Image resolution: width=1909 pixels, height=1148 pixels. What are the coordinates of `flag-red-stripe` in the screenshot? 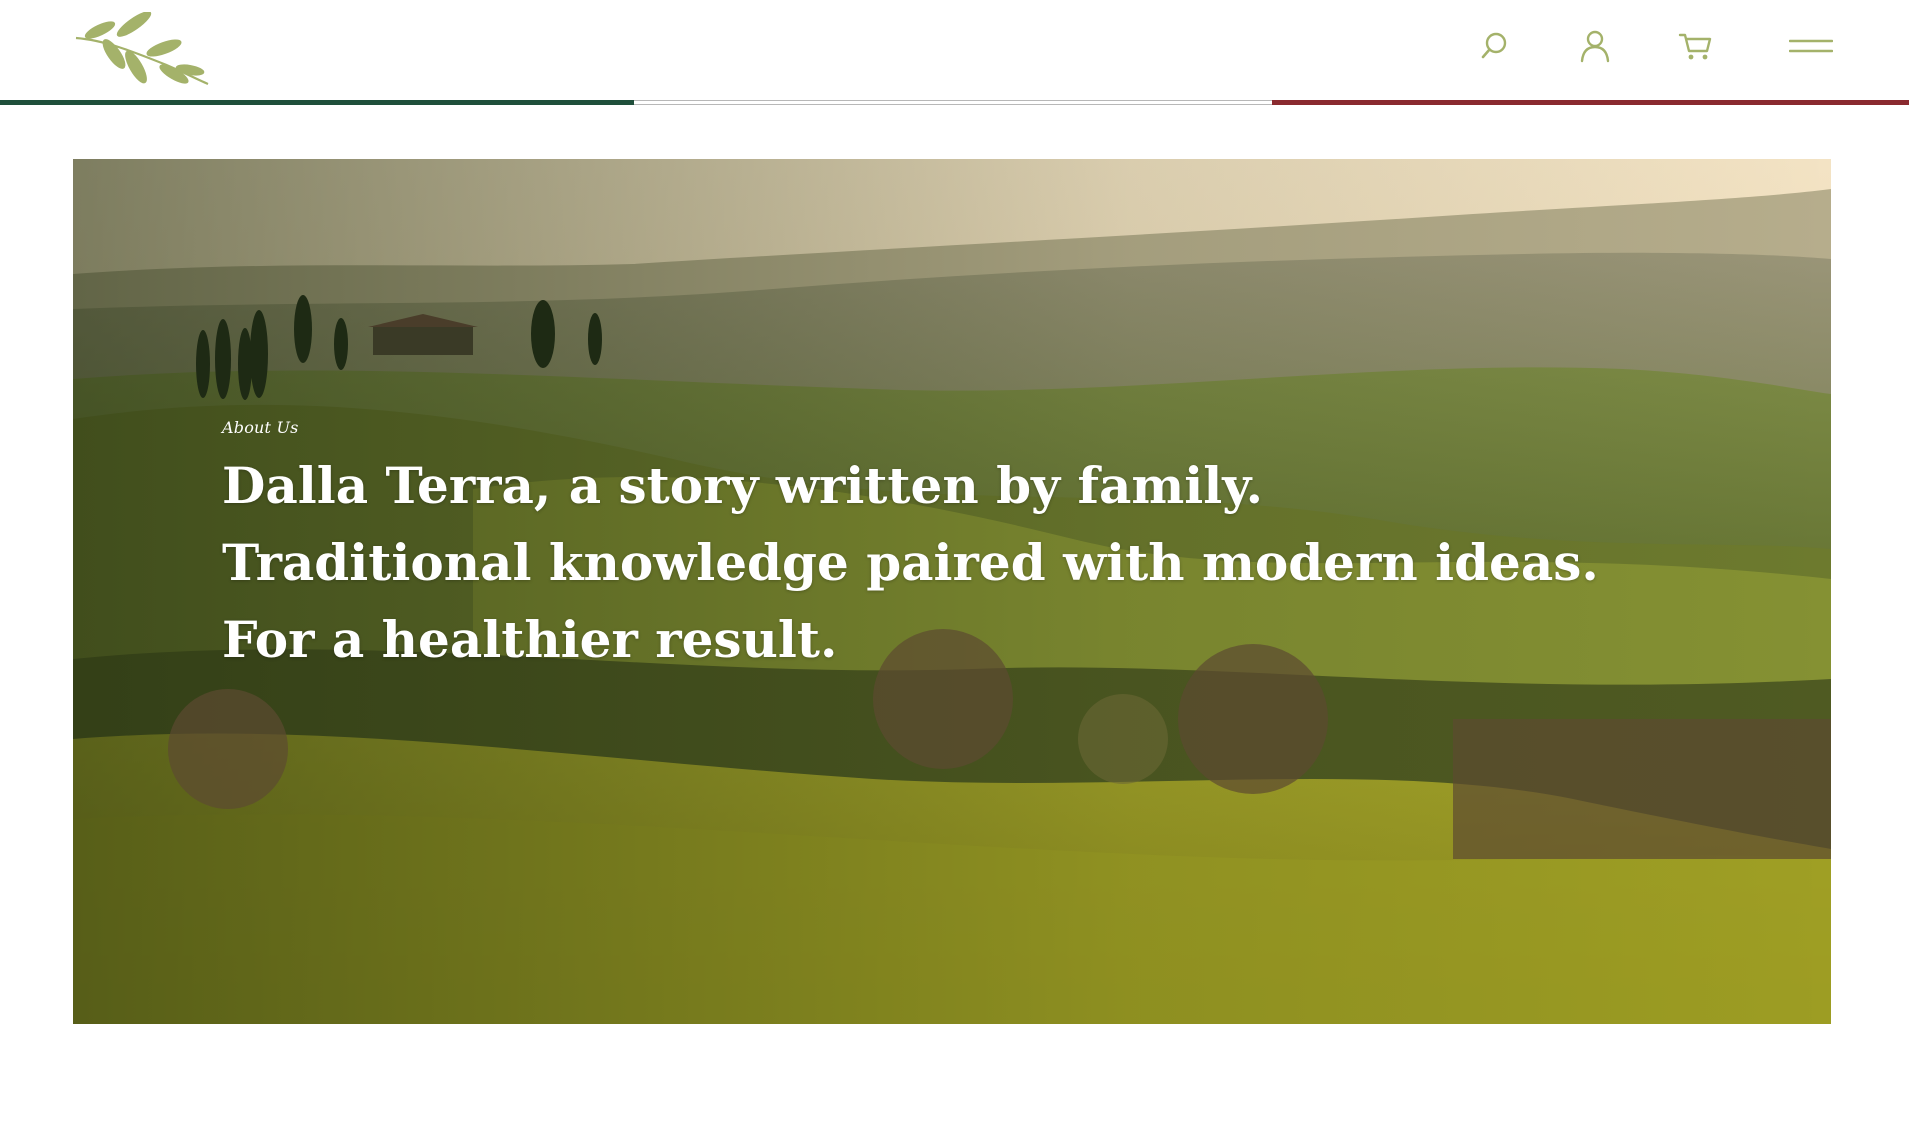 It's located at (1590, 102).